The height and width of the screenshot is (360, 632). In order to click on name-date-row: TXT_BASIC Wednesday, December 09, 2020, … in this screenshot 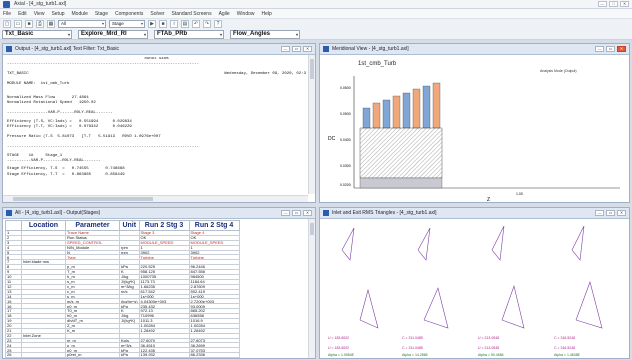, I will do `click(156, 75)`.